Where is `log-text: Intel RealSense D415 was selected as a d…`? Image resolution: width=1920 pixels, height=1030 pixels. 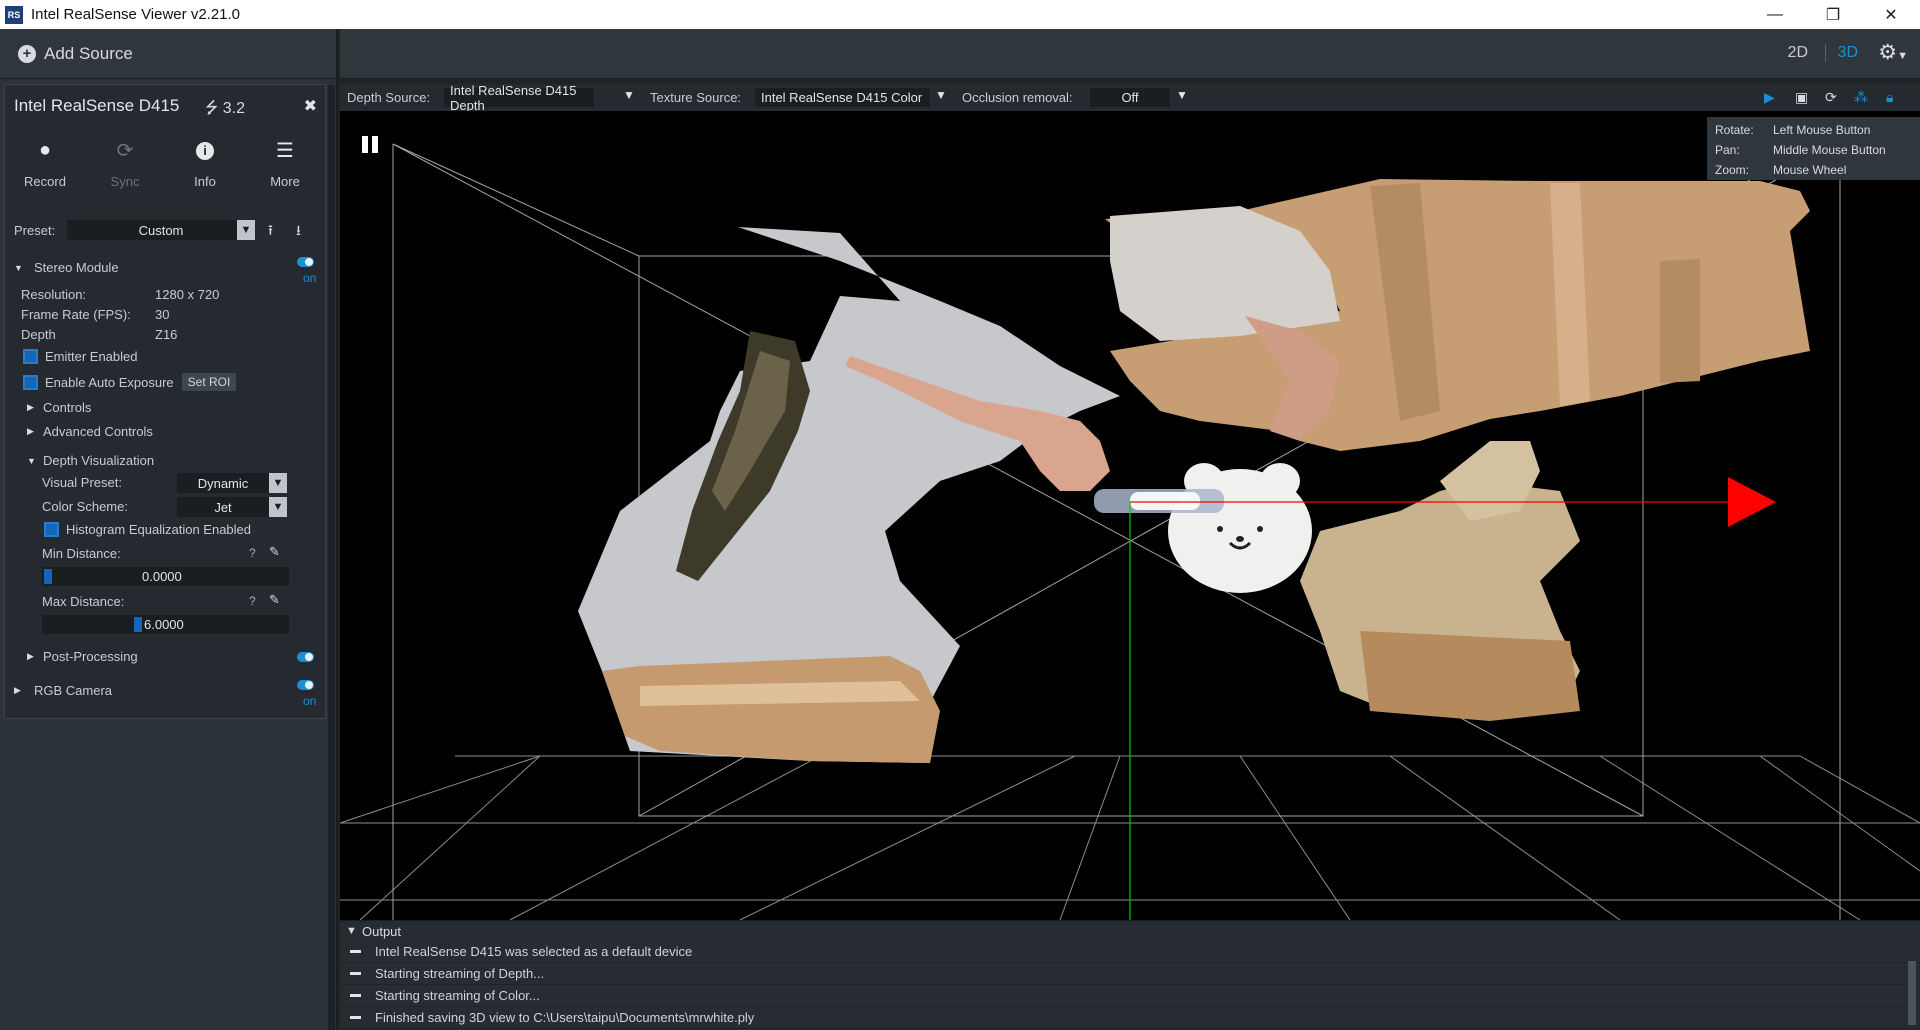 log-text: Intel RealSense D415 was selected as a d… is located at coordinates (534, 951).